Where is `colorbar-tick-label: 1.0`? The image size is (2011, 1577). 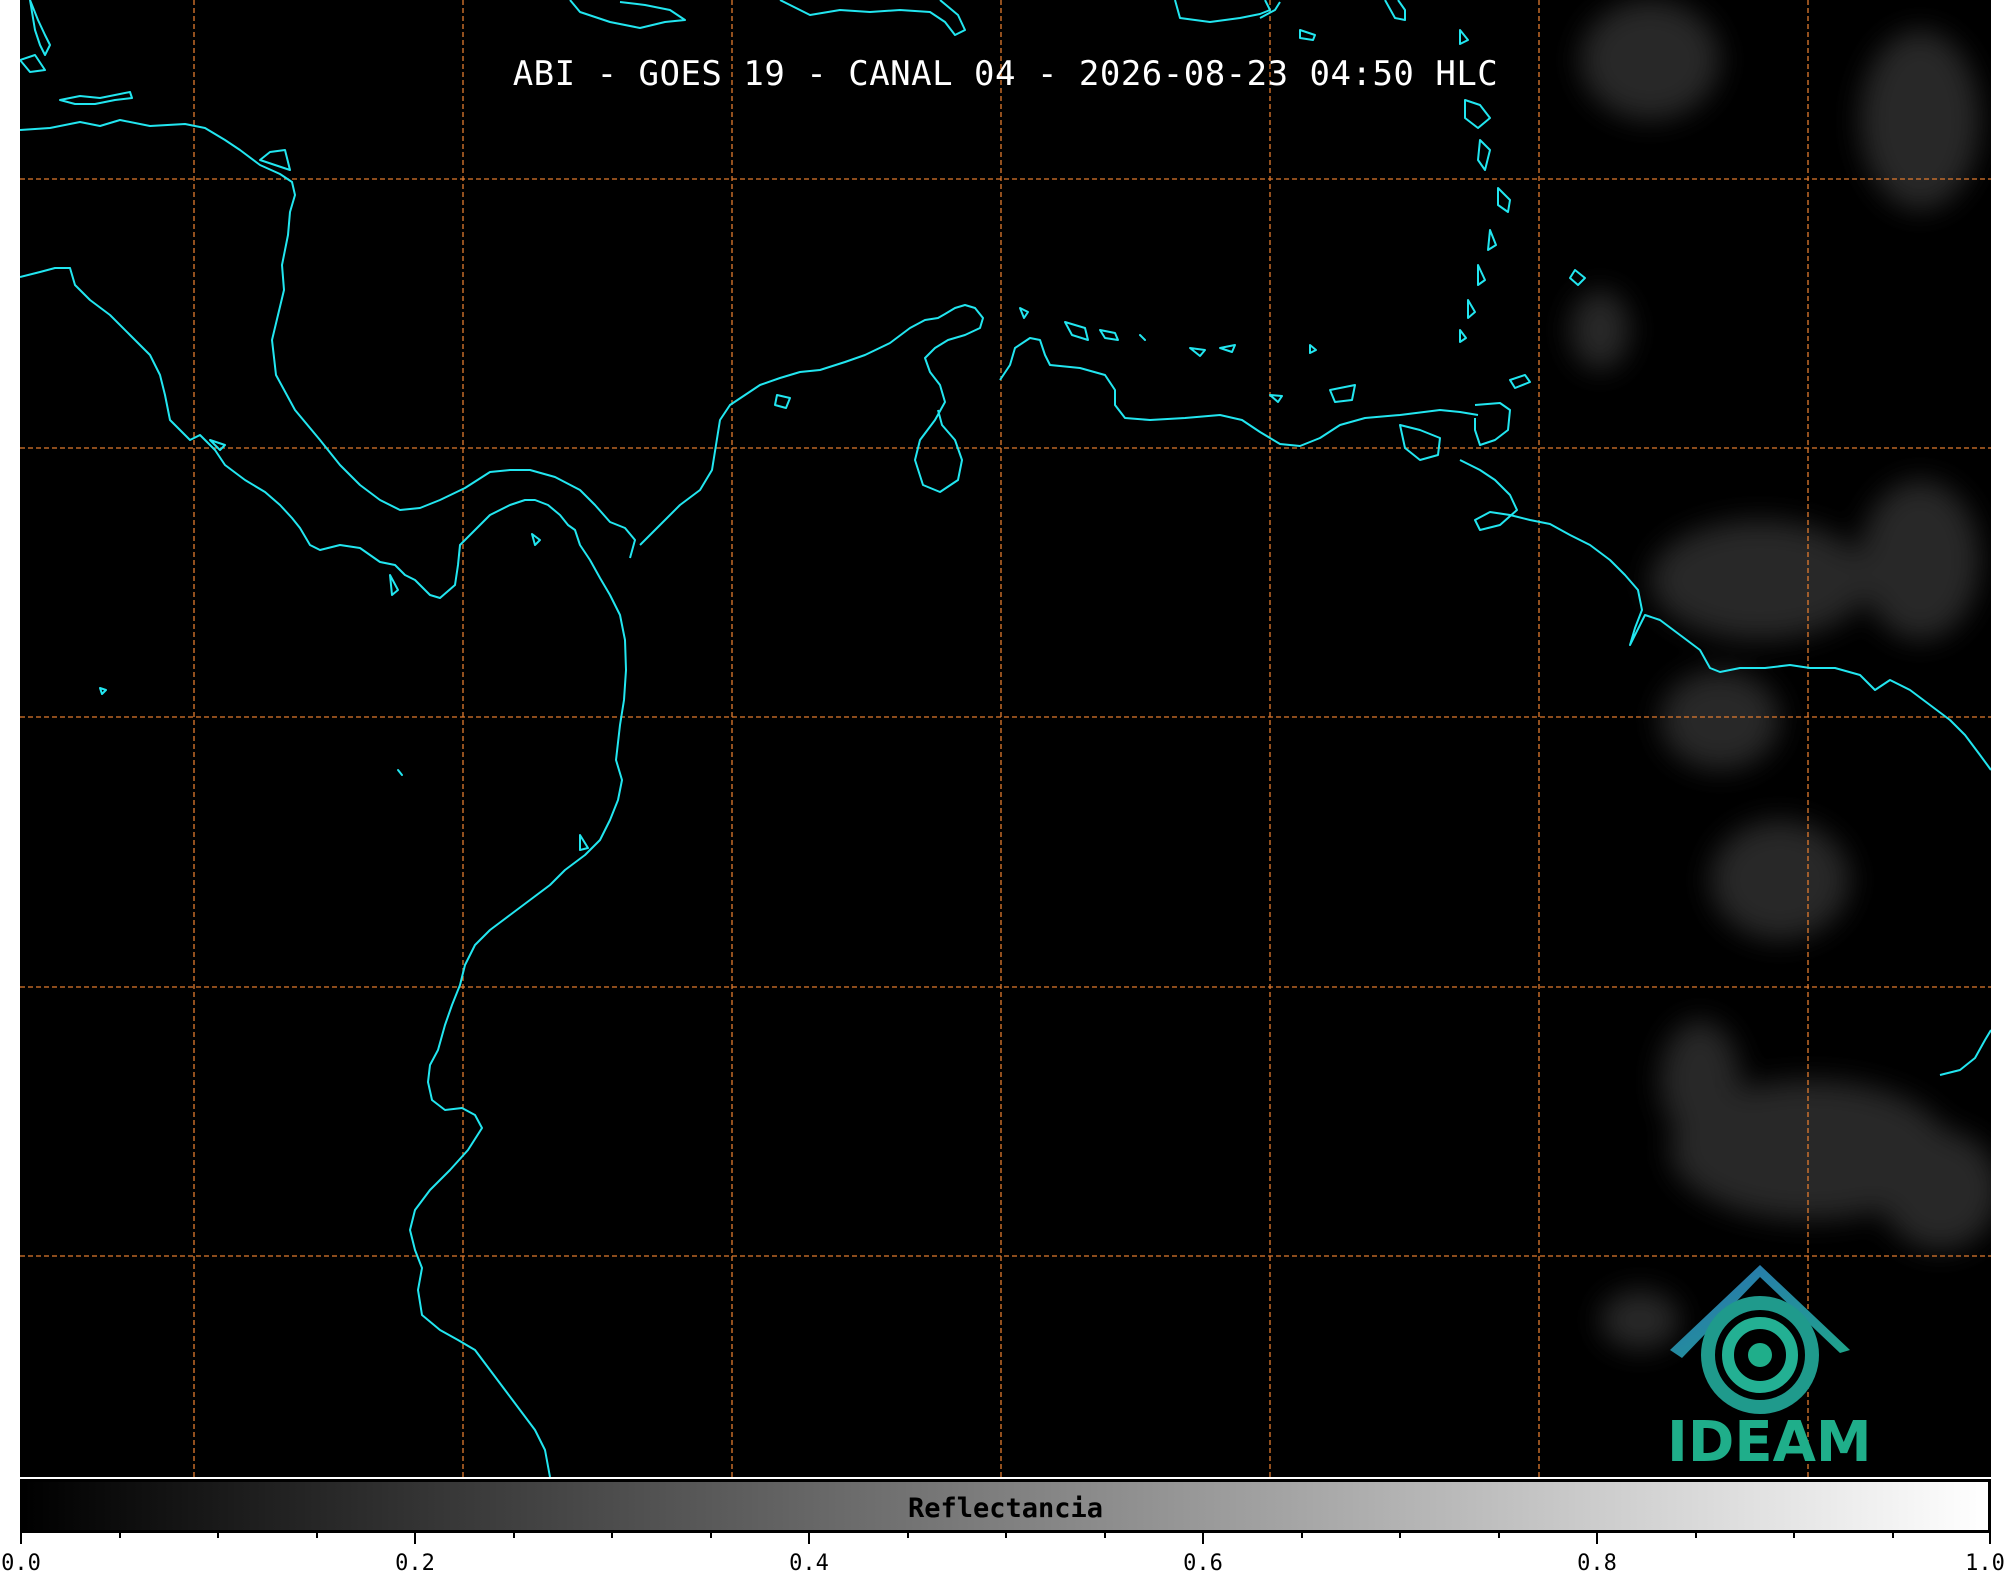
colorbar-tick-label: 1.0 is located at coordinates (1985, 1563).